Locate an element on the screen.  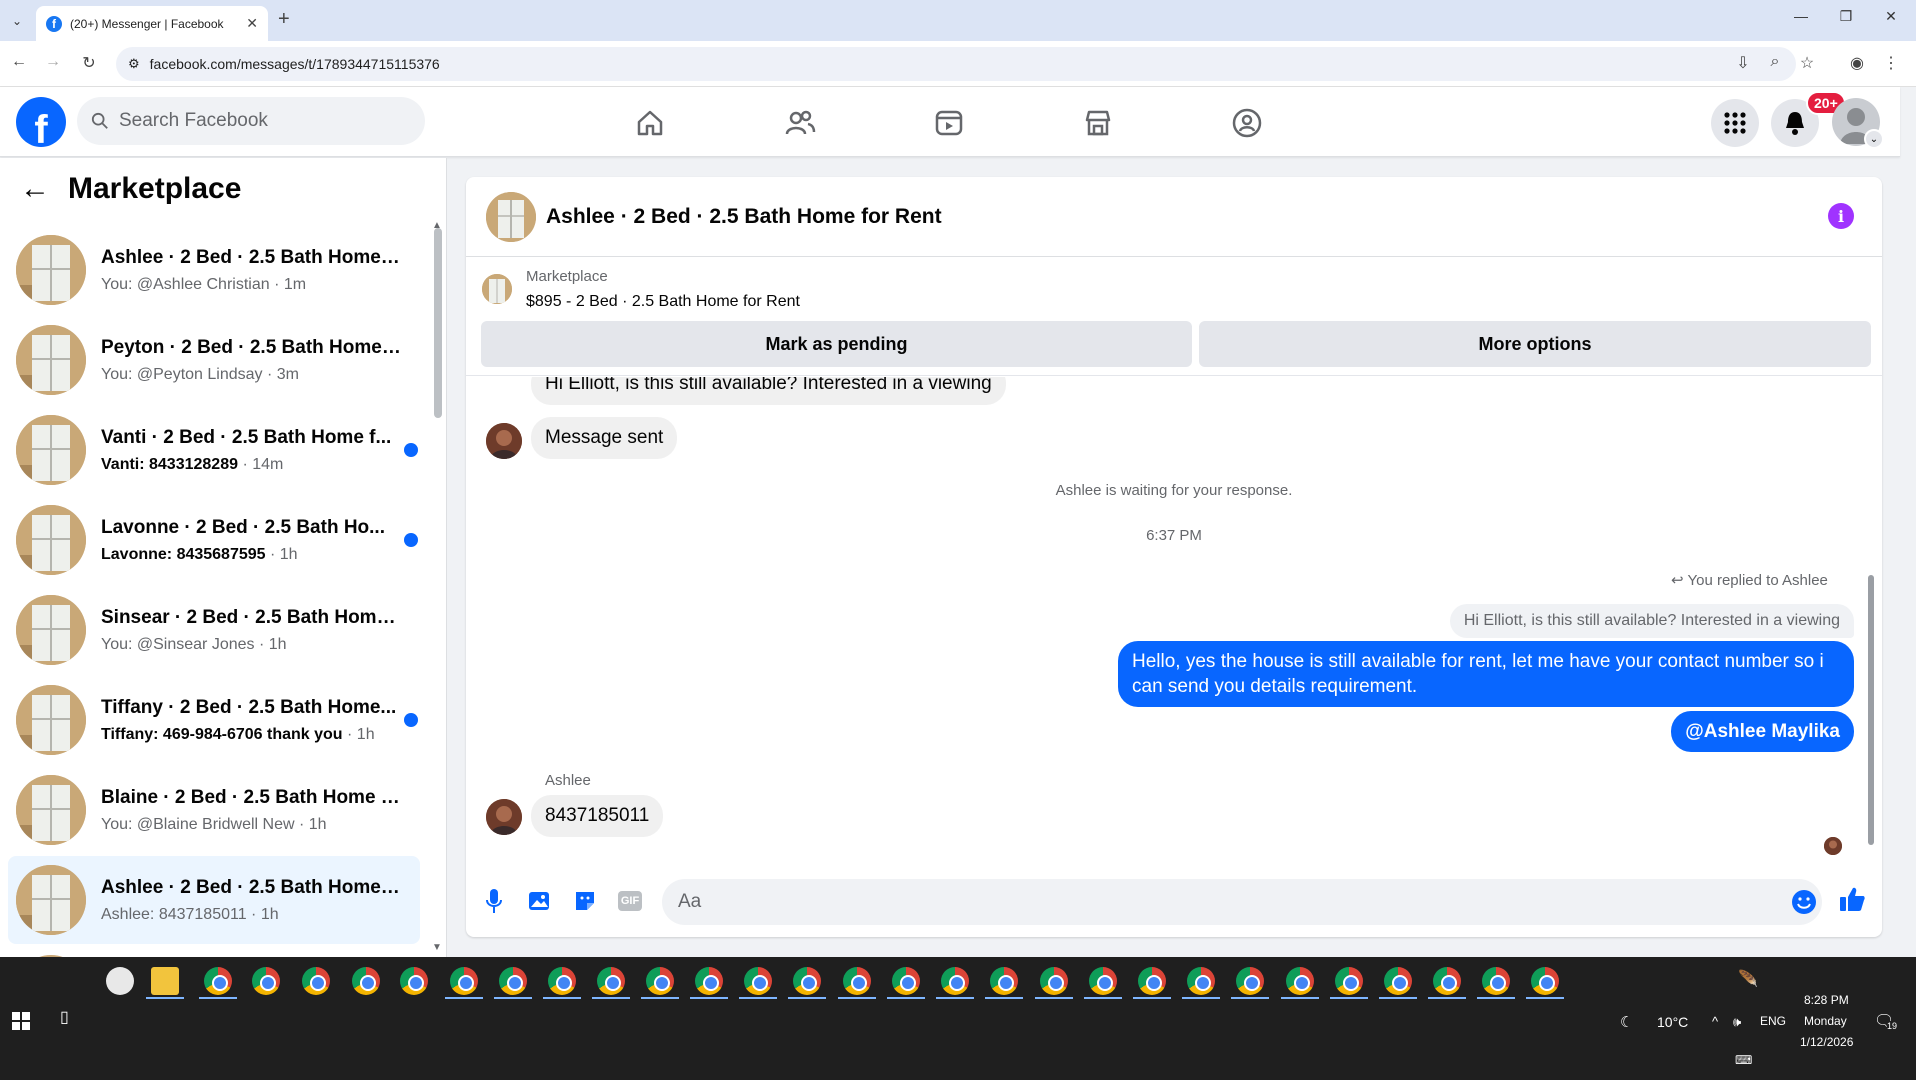
marketplace-icon is located at coordinates (1098, 123).